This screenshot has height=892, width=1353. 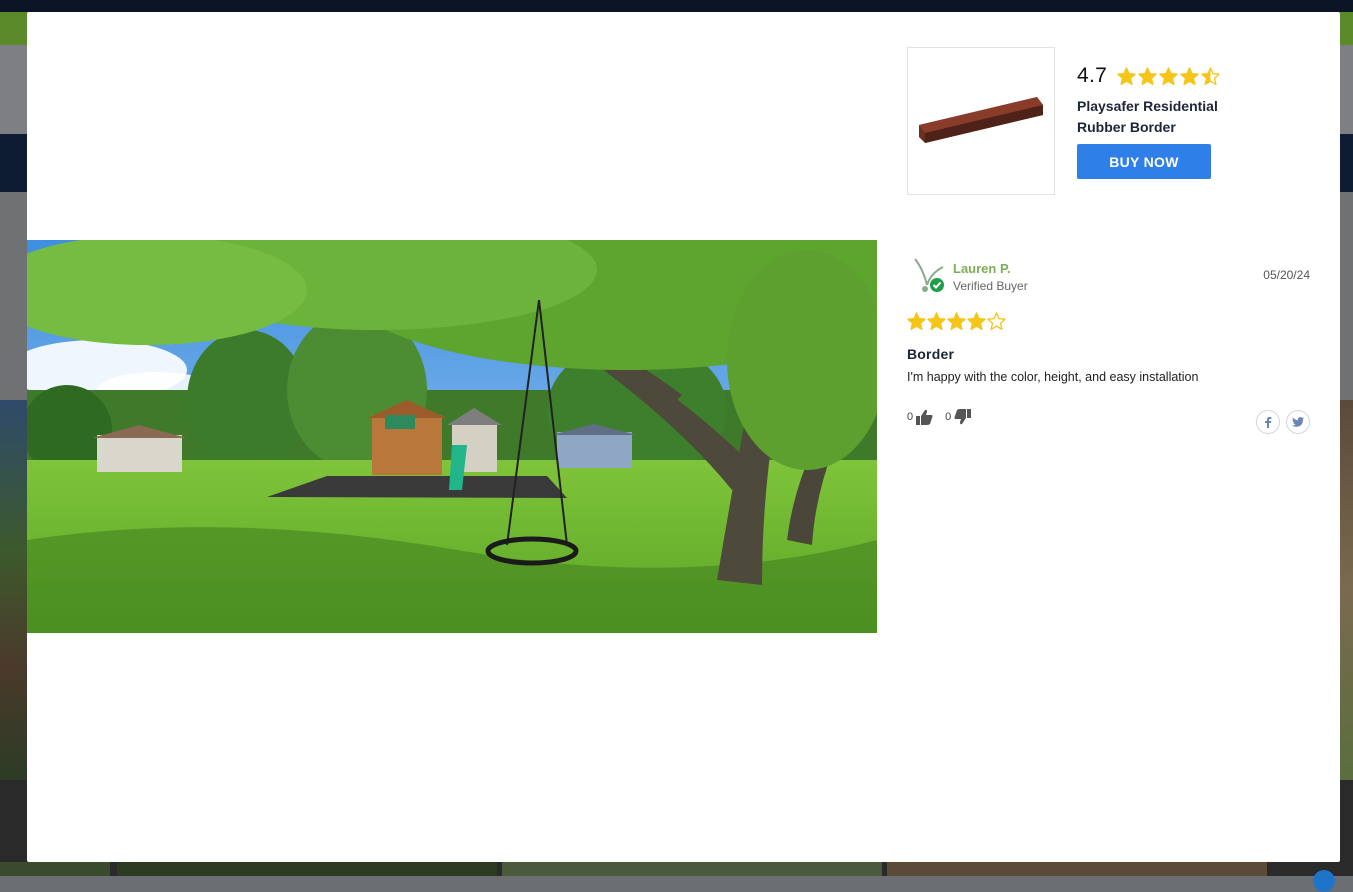 What do you see at coordinates (1167, 117) in the screenshot?
I see `product-name: Playsafer Residential Rubber Border` at bounding box center [1167, 117].